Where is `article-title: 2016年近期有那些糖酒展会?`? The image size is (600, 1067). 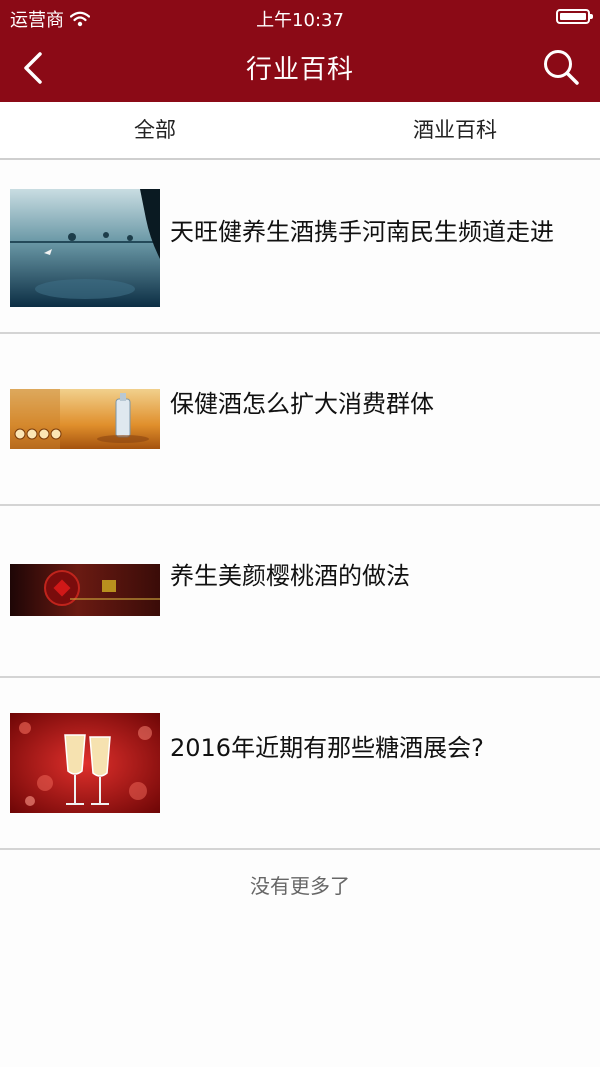 article-title: 2016年近期有那些糖酒展会? is located at coordinates (327, 748).